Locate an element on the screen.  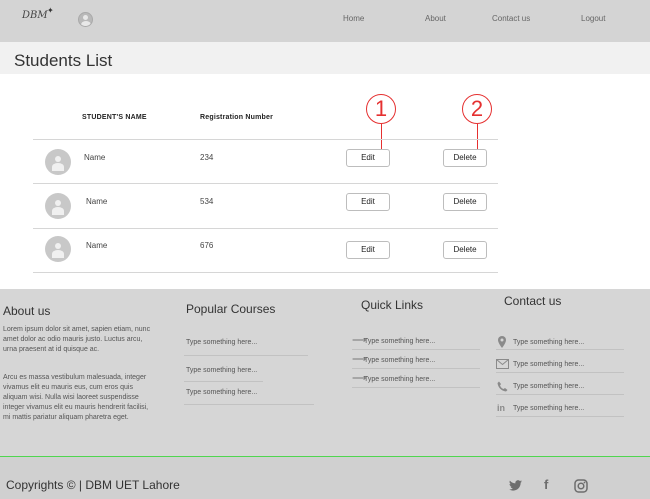
registration-number: 534 is located at coordinates (207, 201).